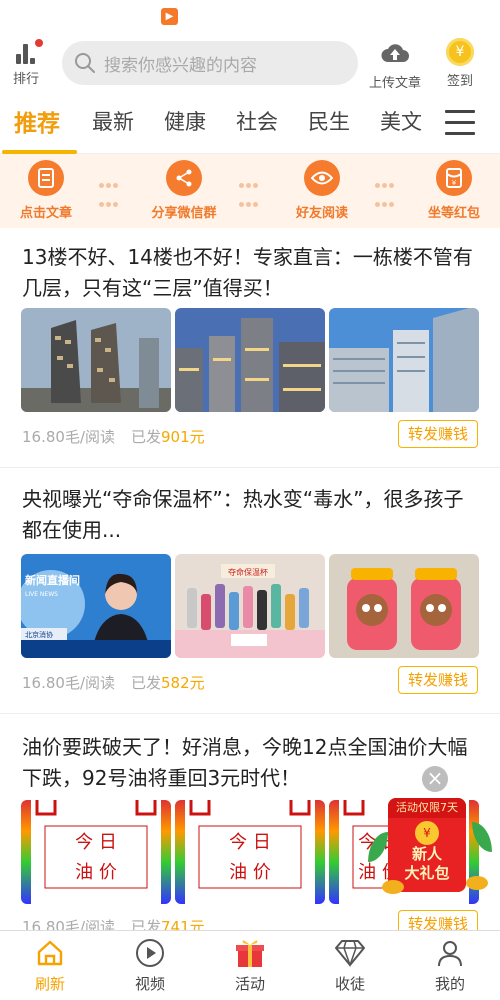 This screenshot has width=500, height=1000. I want to click on tab-recommended: 推荐, so click(37, 121).